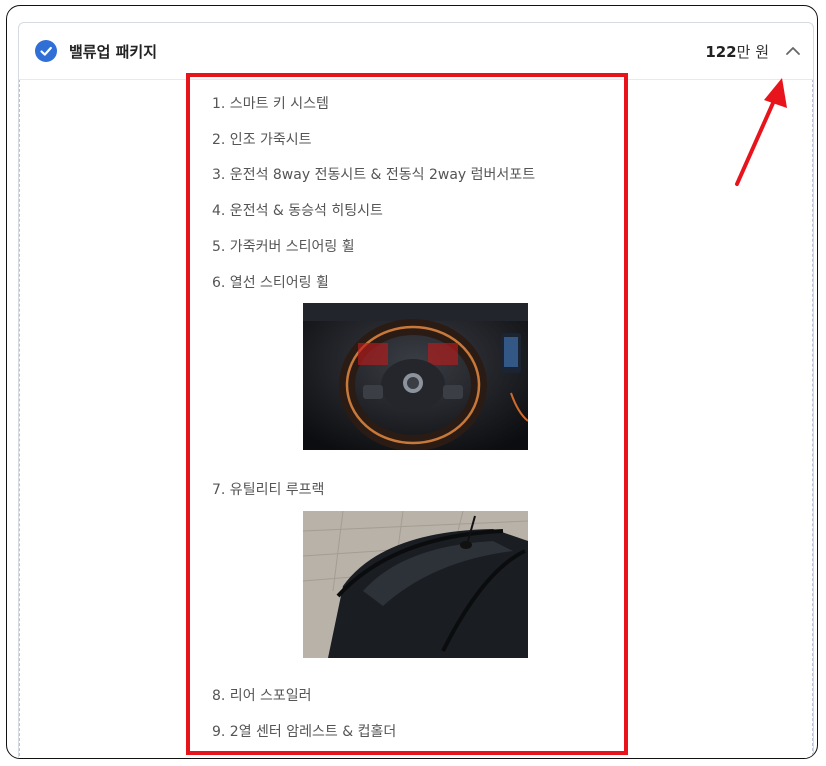 The image size is (826, 766). Describe the element at coordinates (793, 51) in the screenshot. I see `chevron-up-icon` at that location.